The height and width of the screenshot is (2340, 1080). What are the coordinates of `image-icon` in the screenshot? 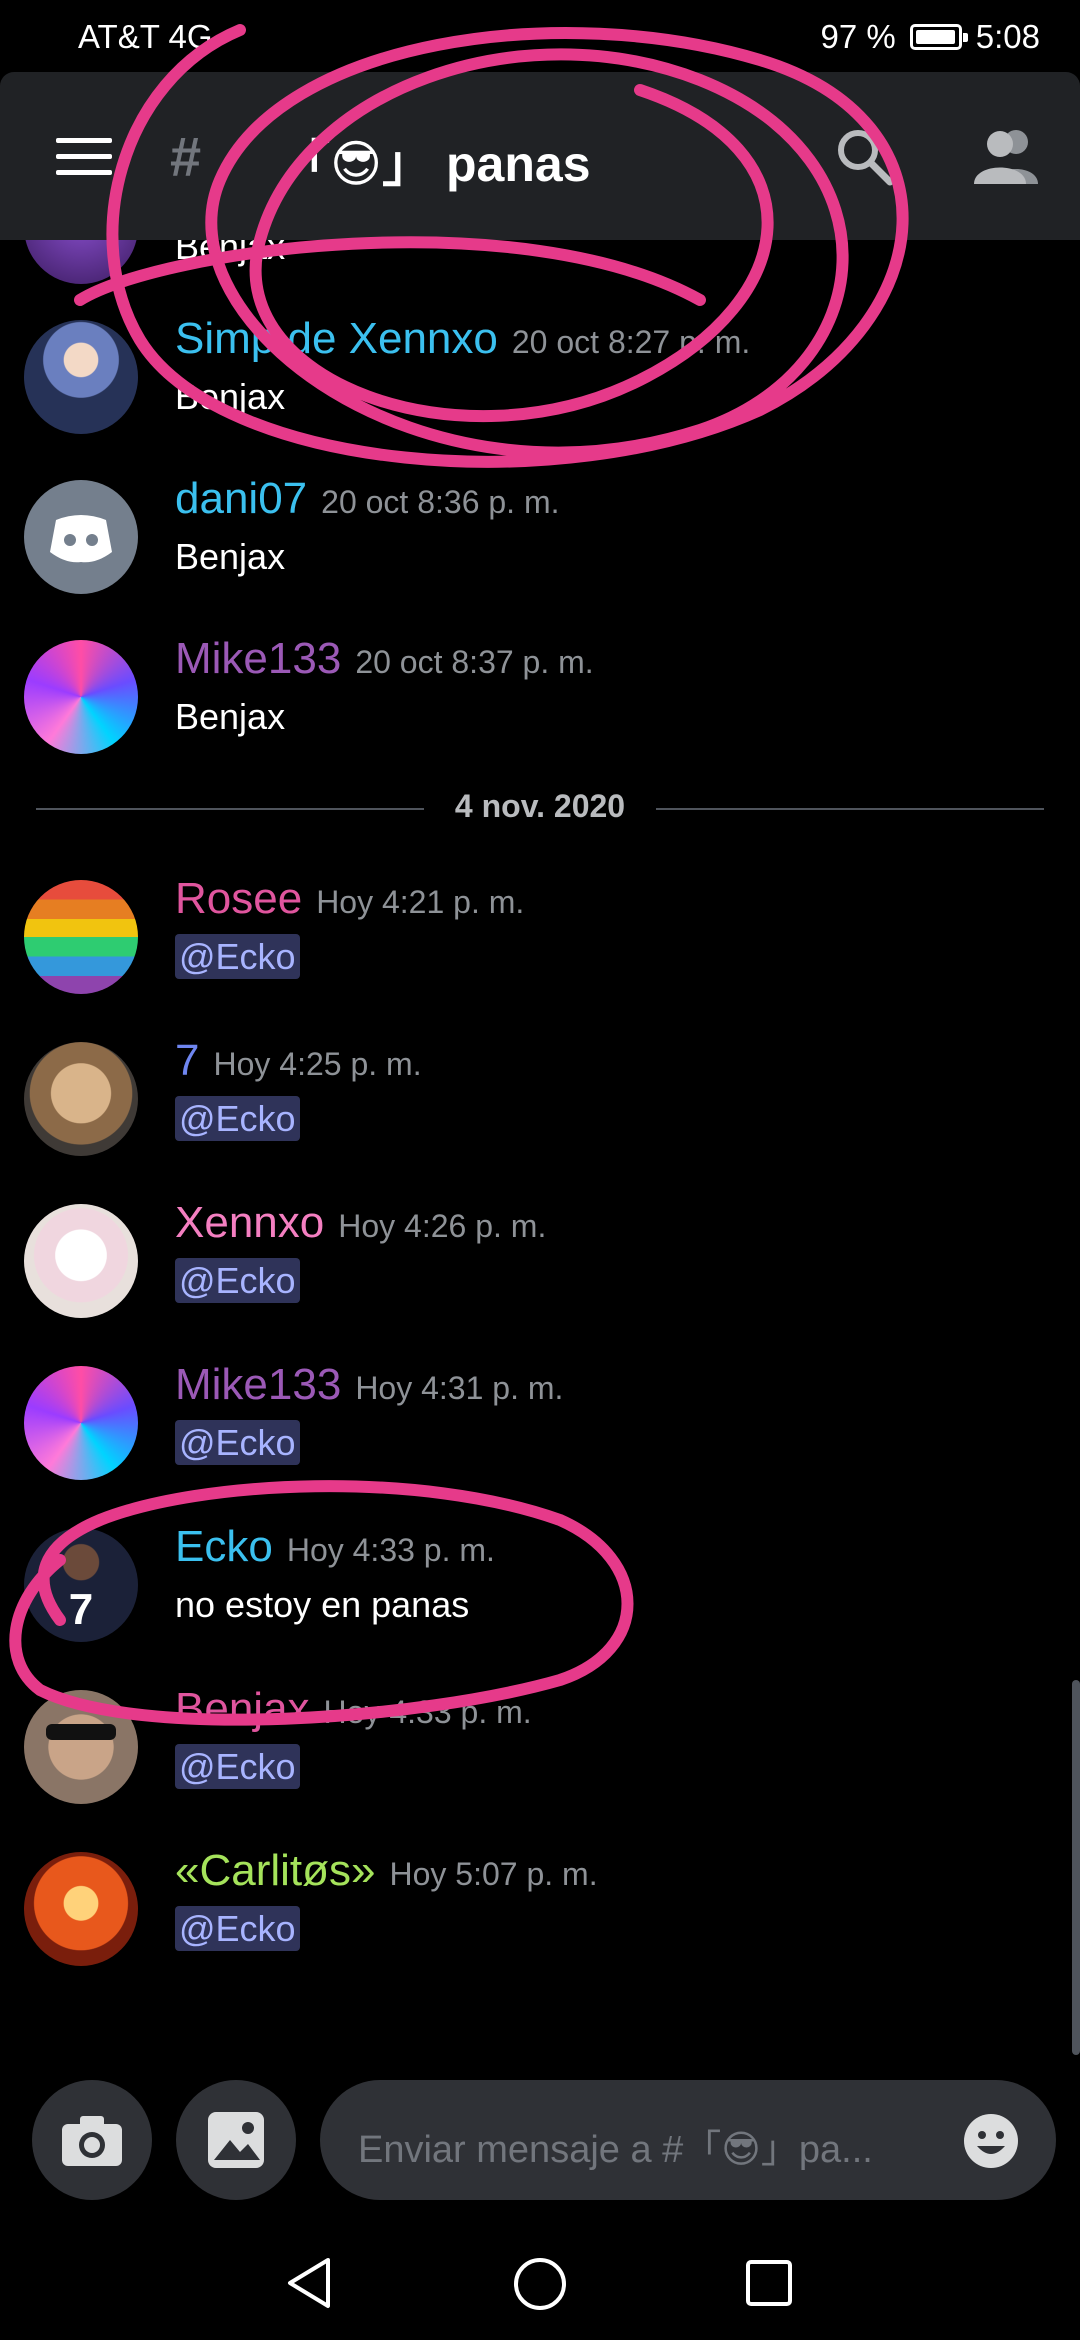 It's located at (236, 2140).